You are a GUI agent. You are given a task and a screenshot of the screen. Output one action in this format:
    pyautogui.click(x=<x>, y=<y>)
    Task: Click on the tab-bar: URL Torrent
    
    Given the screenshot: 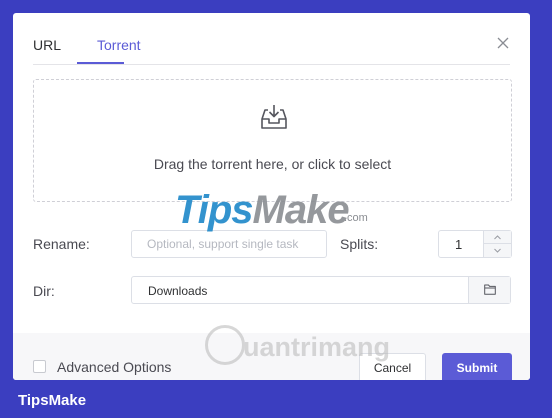 What is the action you would take?
    pyautogui.click(x=271, y=39)
    